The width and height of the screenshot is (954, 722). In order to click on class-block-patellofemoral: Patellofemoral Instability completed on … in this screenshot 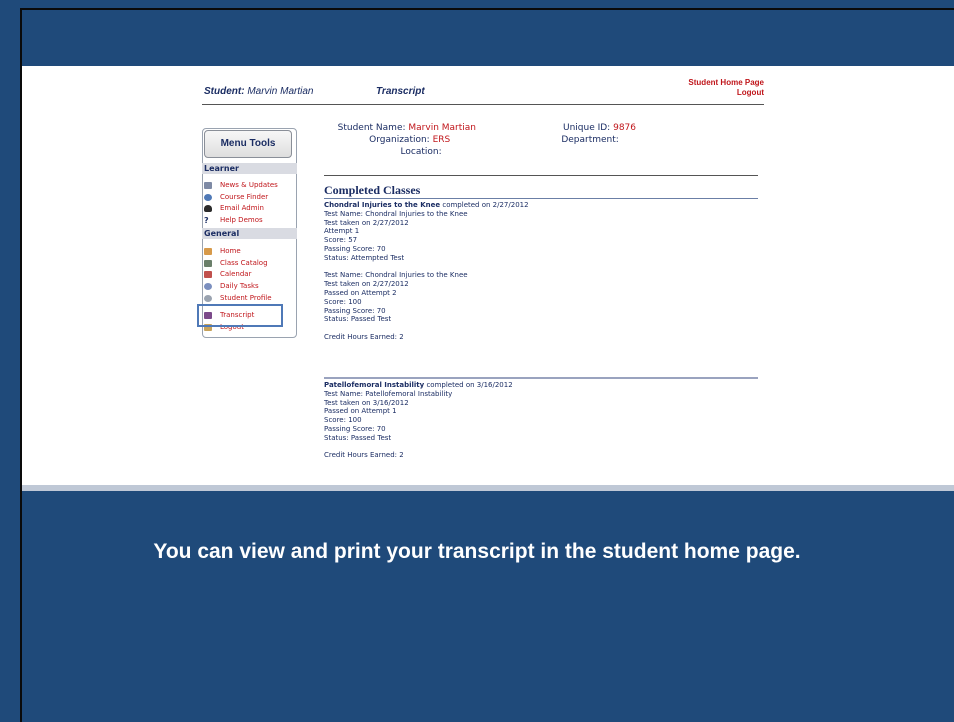, I will do `click(539, 420)`.